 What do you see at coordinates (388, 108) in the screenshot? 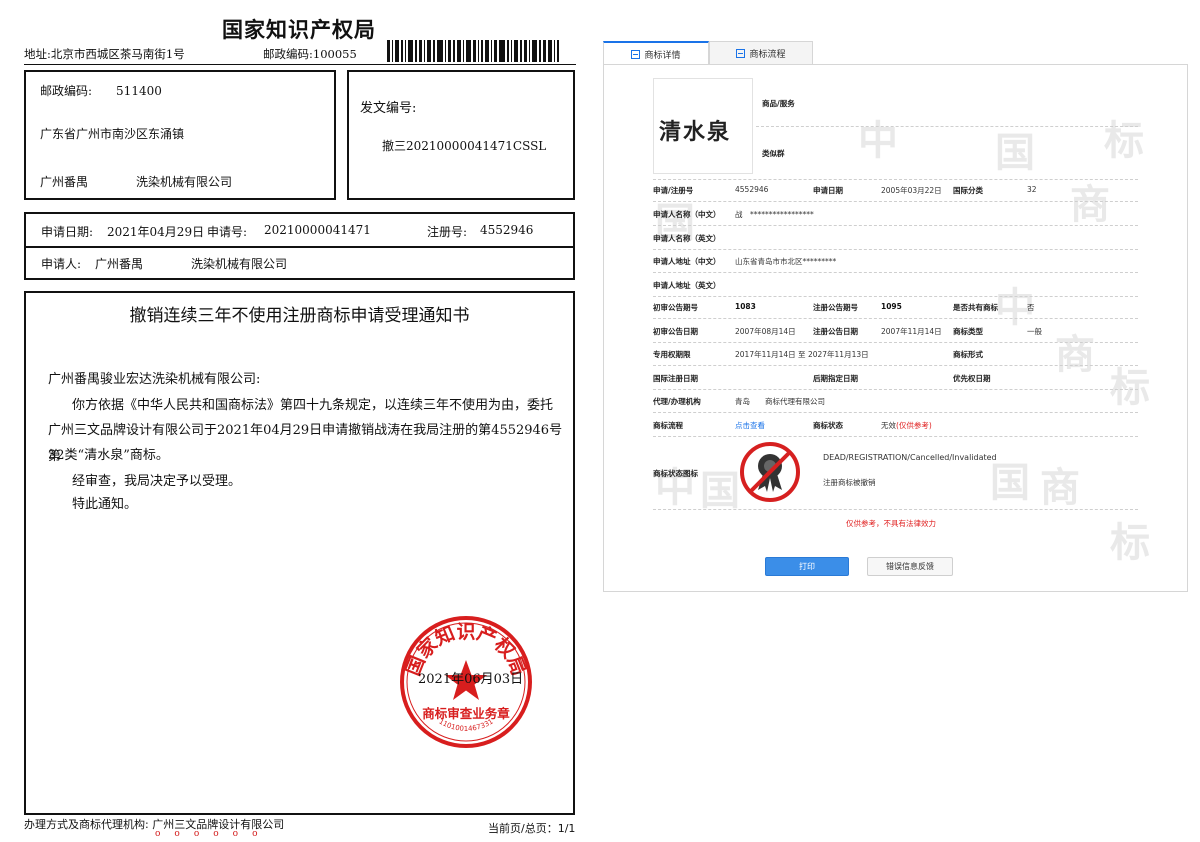
I see `doc-number-label: 发文编号:` at bounding box center [388, 108].